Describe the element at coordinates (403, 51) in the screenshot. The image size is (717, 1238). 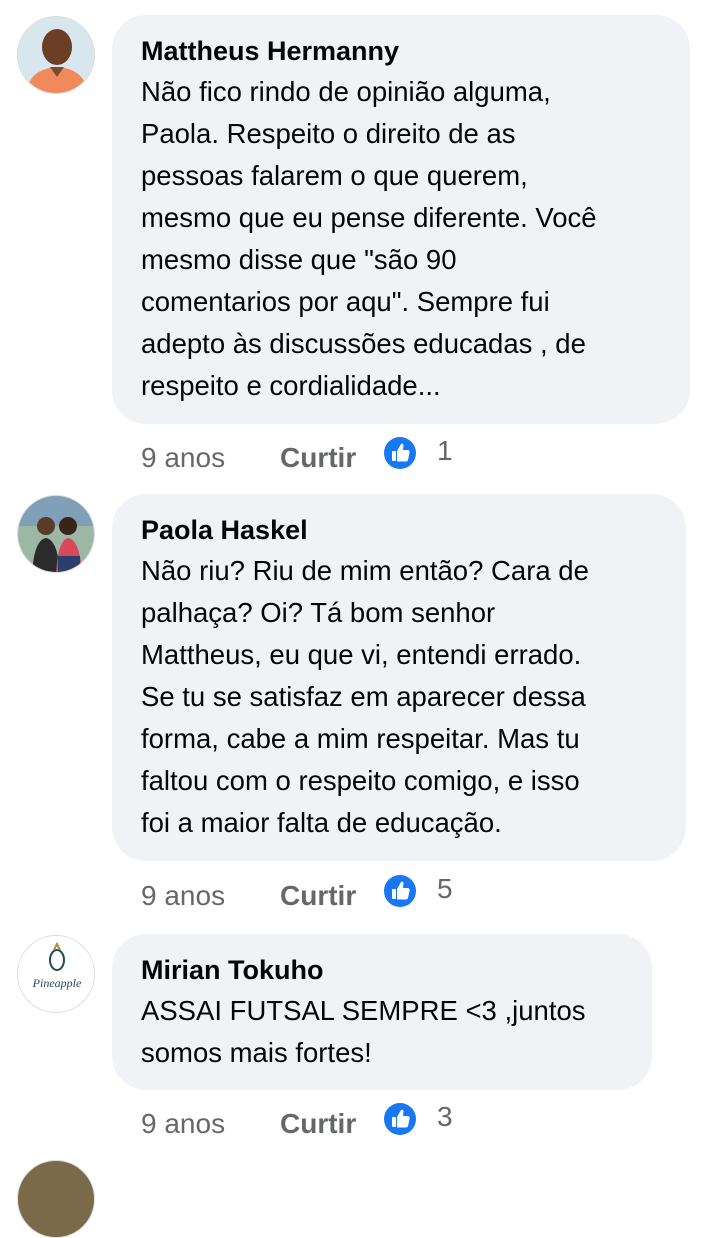
I see `comment-author: Mattheus Hermanny` at that location.